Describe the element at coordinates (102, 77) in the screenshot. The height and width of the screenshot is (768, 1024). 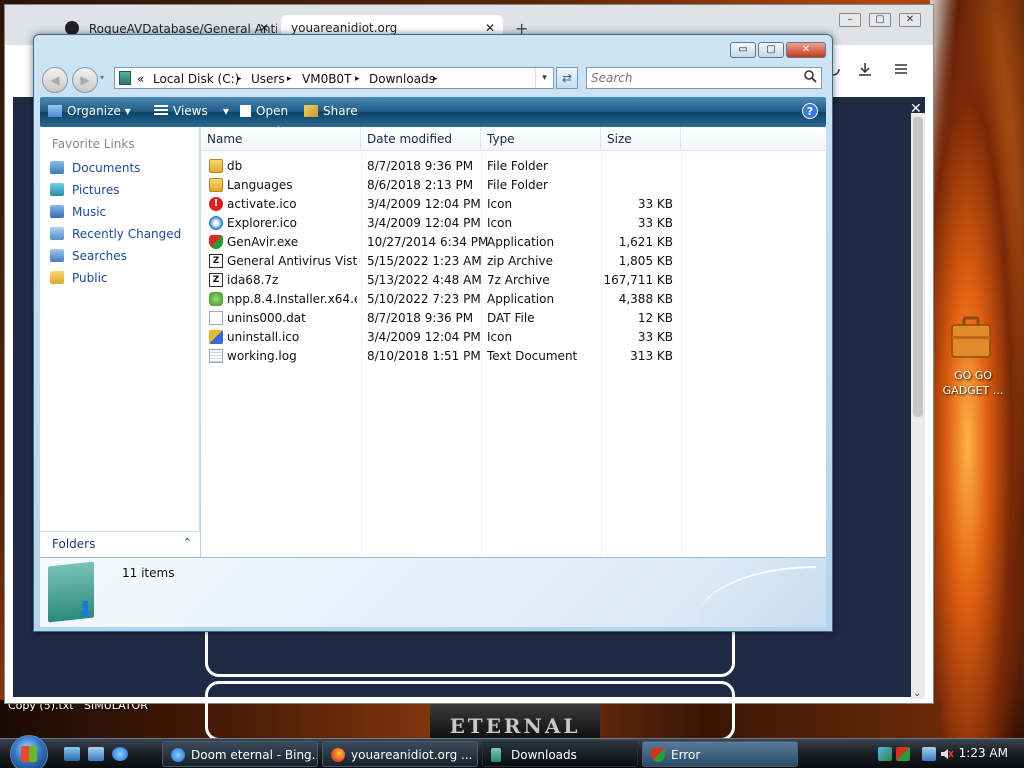
I see `recent-pages-dropdown: ▾` at that location.